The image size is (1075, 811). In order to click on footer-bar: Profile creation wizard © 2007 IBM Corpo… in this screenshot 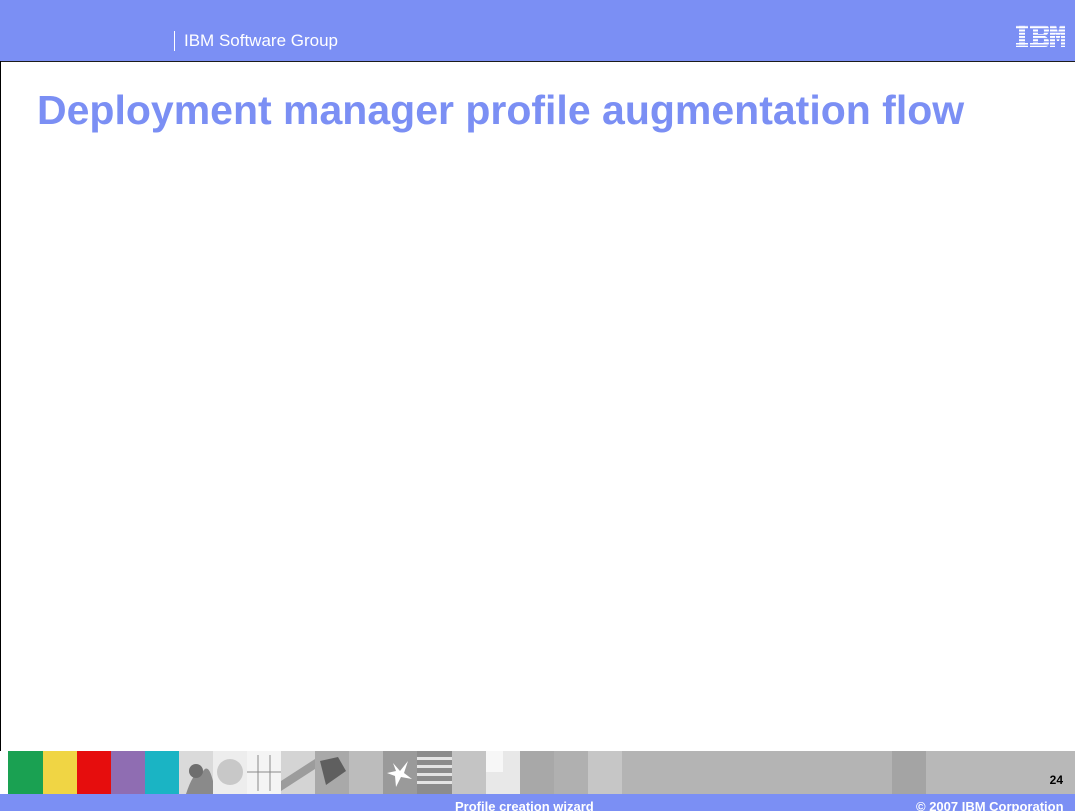, I will do `click(537, 802)`.